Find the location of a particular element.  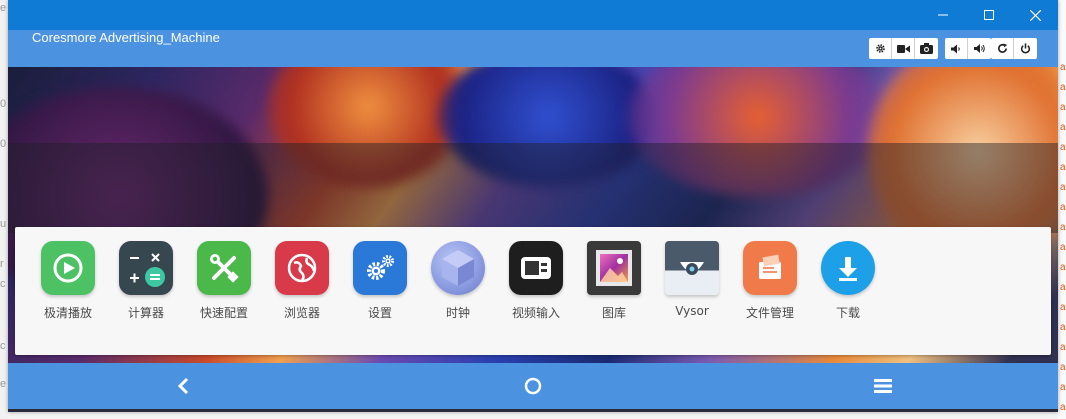

screenshot-icon is located at coordinates (926, 48).